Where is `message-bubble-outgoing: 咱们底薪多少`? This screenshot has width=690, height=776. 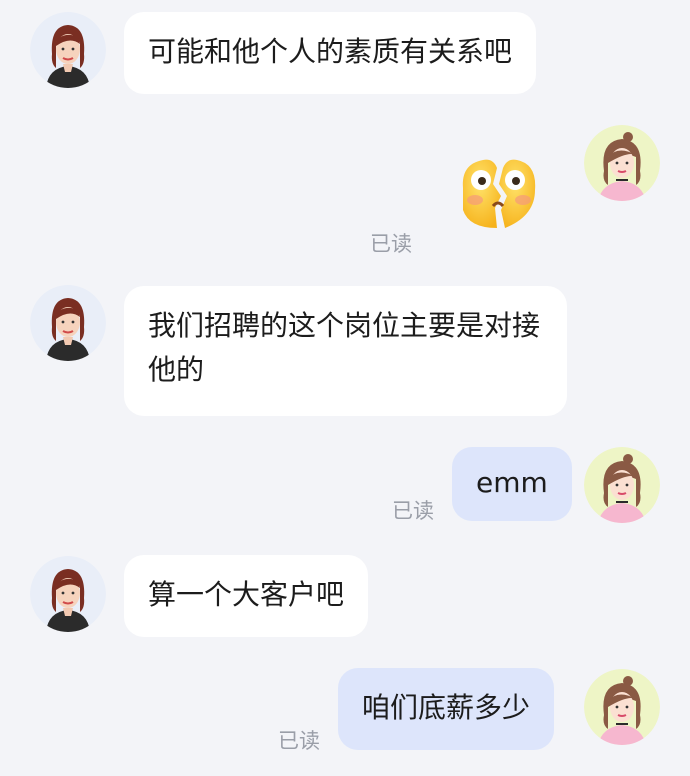 message-bubble-outgoing: 咱们底薪多少 is located at coordinates (446, 709).